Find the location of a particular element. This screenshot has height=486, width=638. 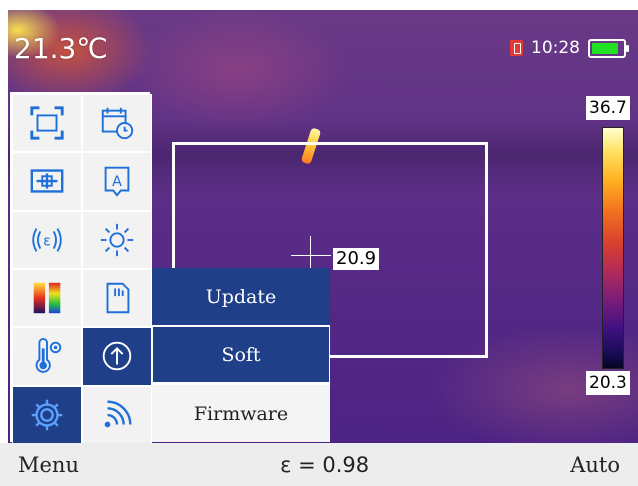

update-button is located at coordinates (117, 356).